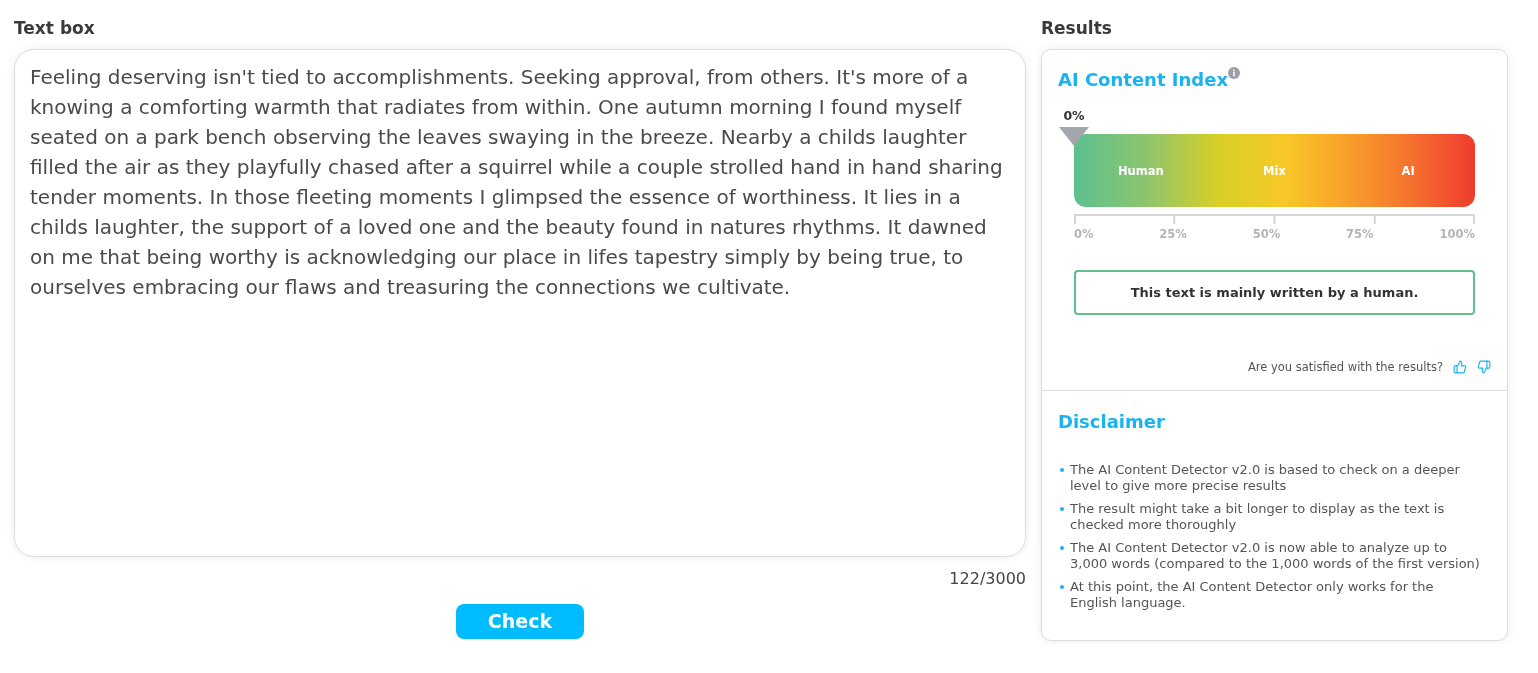  Describe the element at coordinates (1234, 73) in the screenshot. I see `info-icon` at that location.